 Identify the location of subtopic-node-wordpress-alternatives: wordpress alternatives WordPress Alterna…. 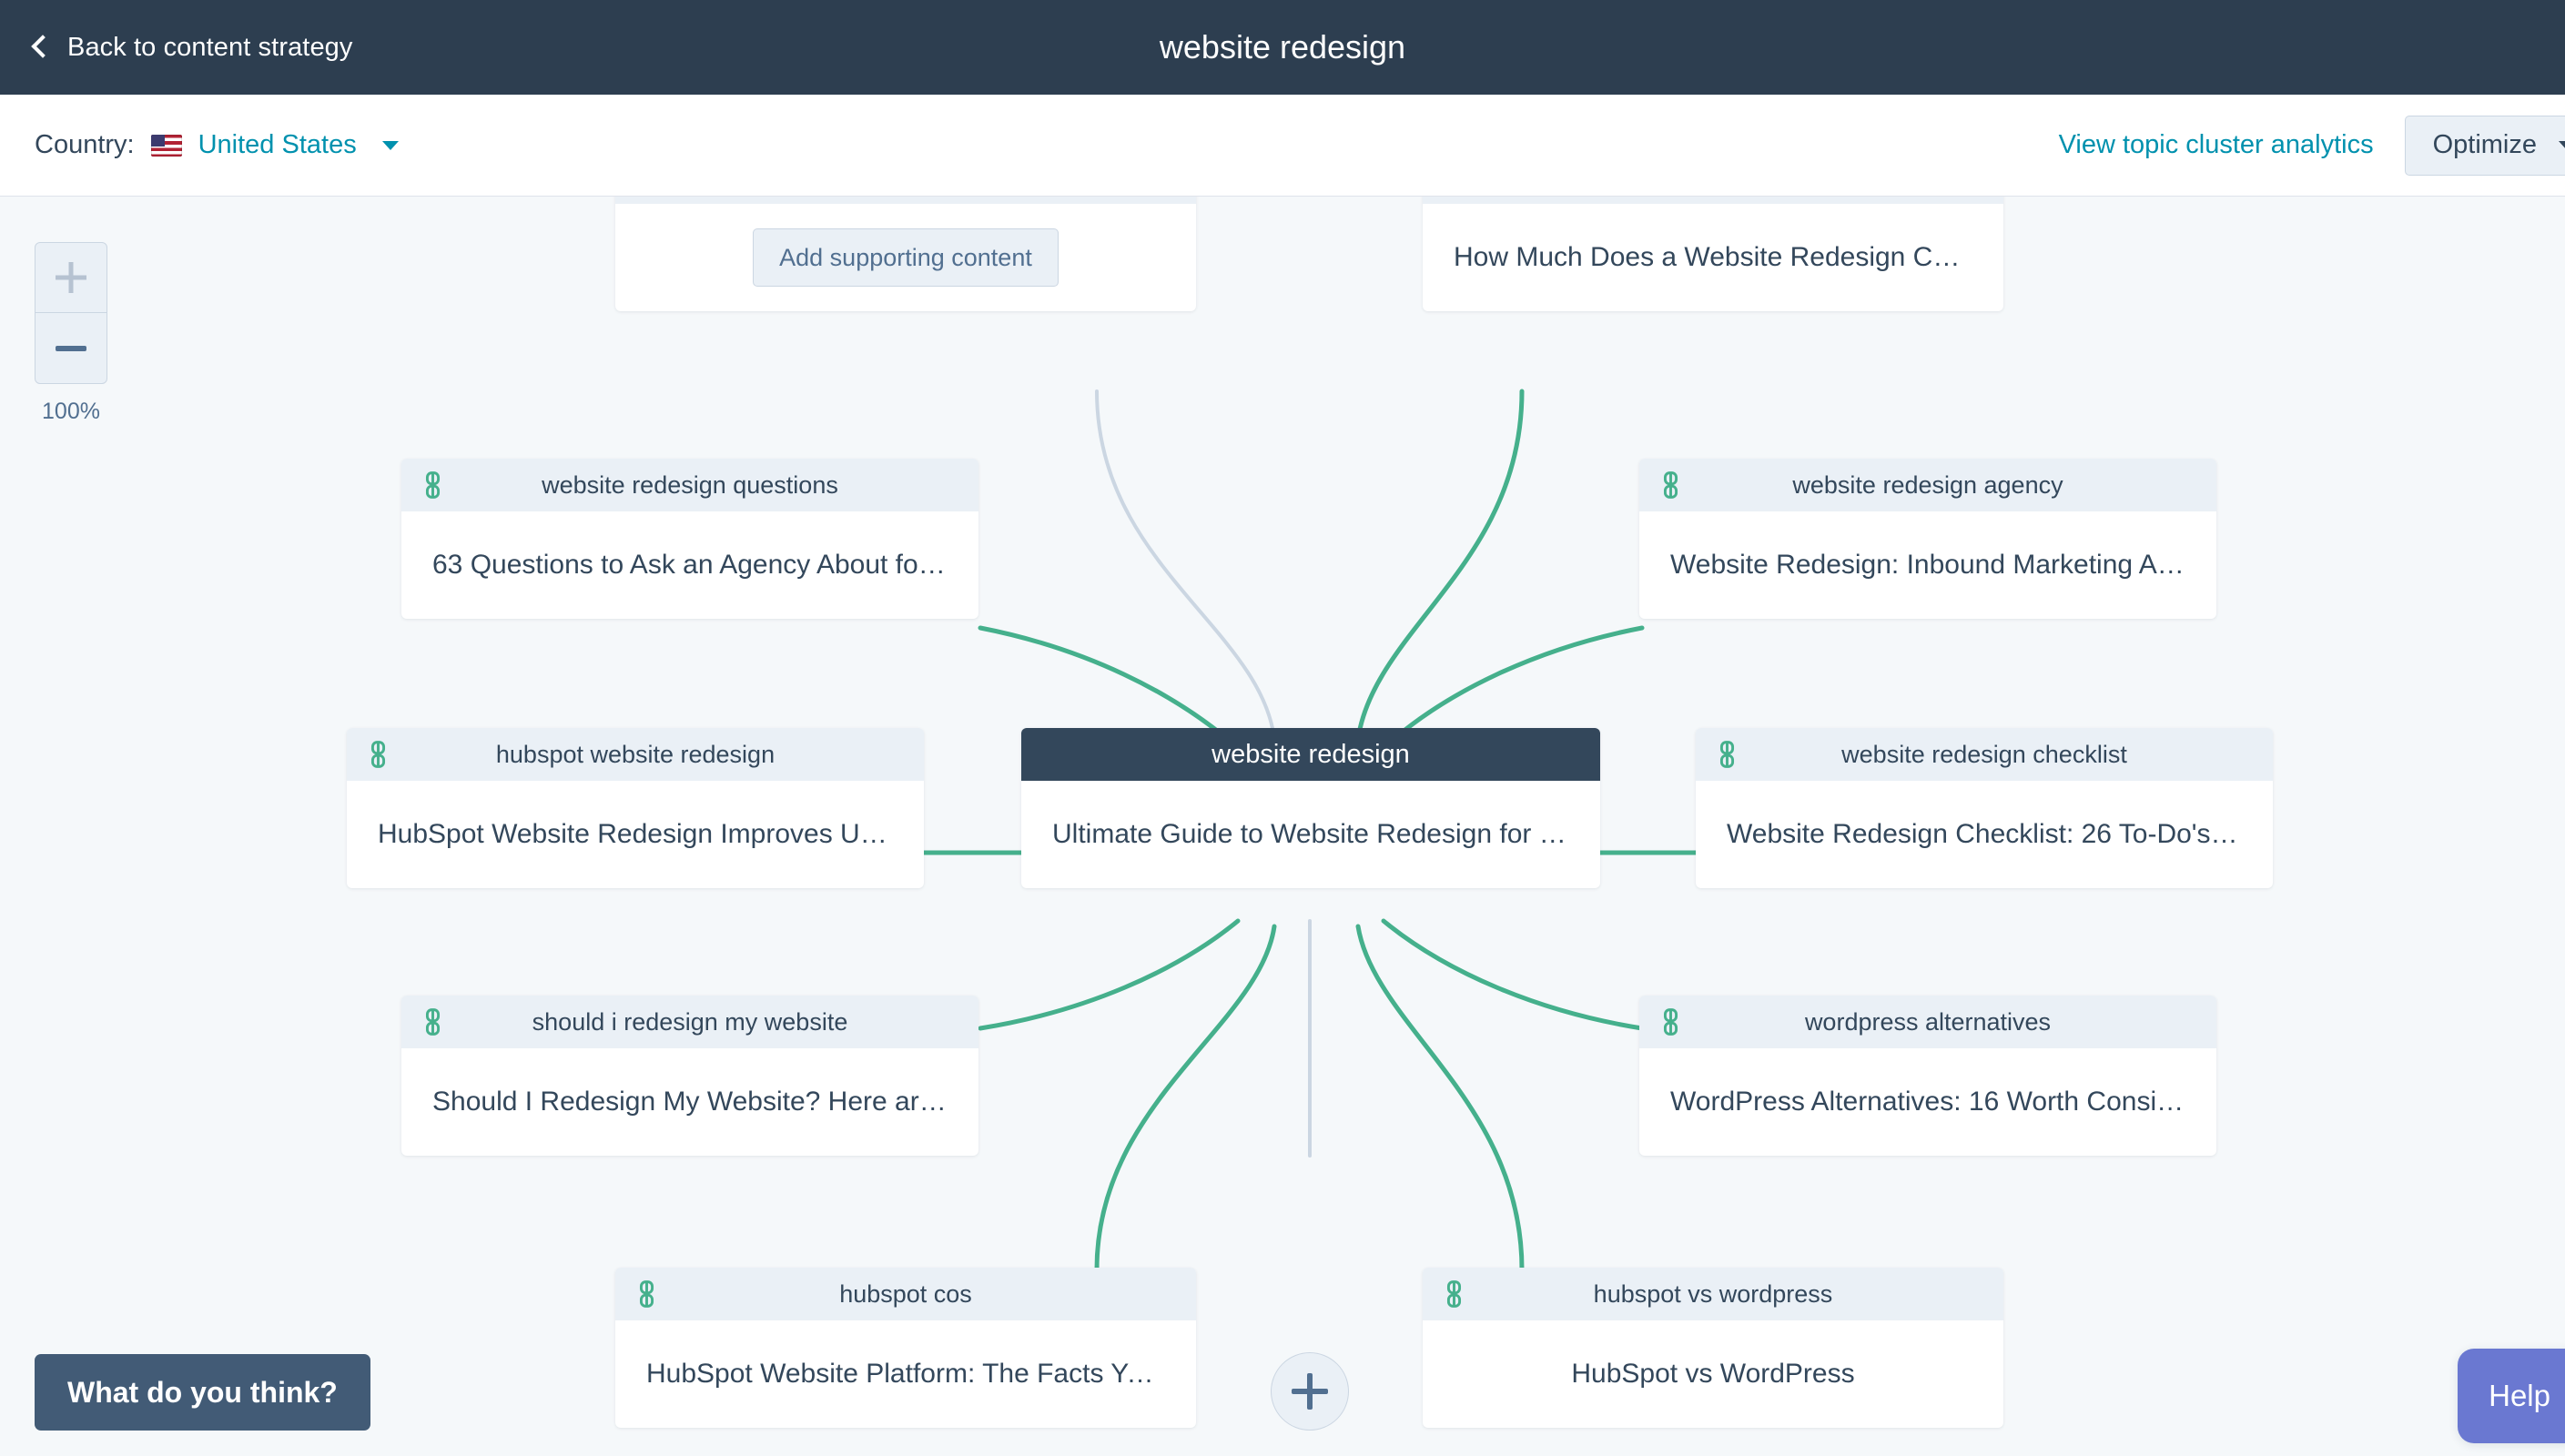
(1928, 1076).